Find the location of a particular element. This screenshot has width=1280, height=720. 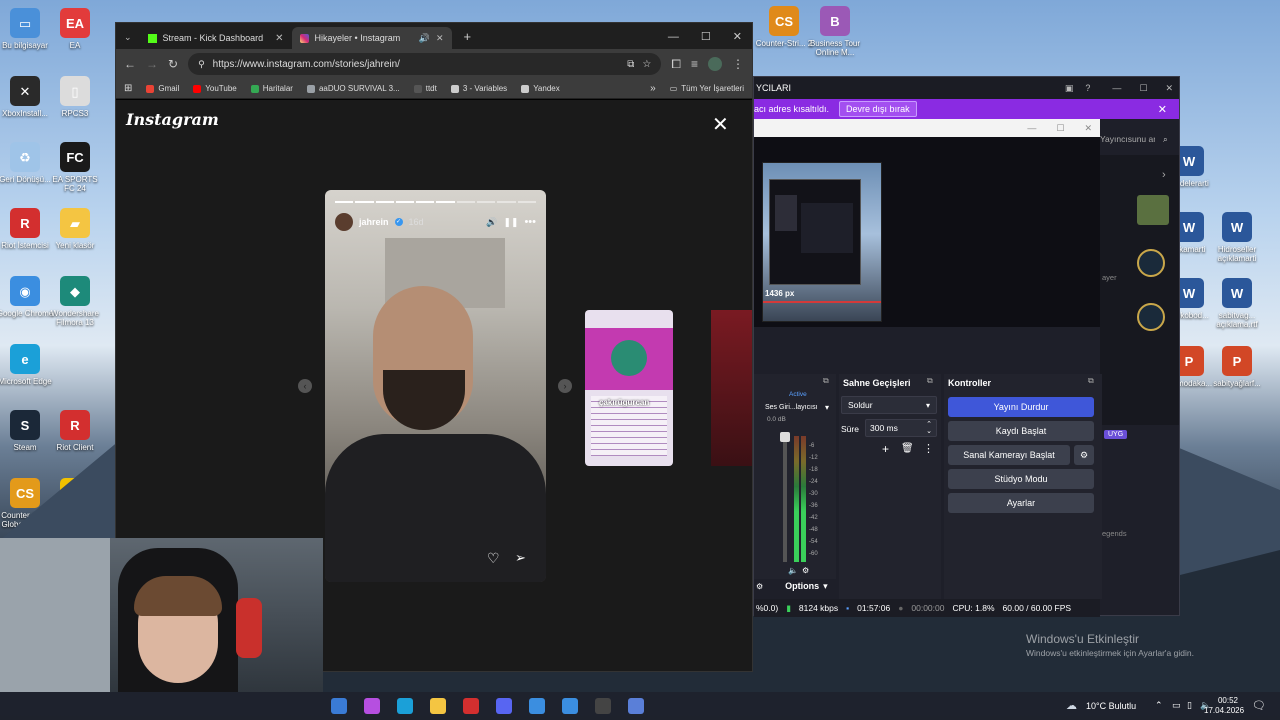

desktop-icon: FC EA SPORTS FC 24 is located at coordinates (75, 167).